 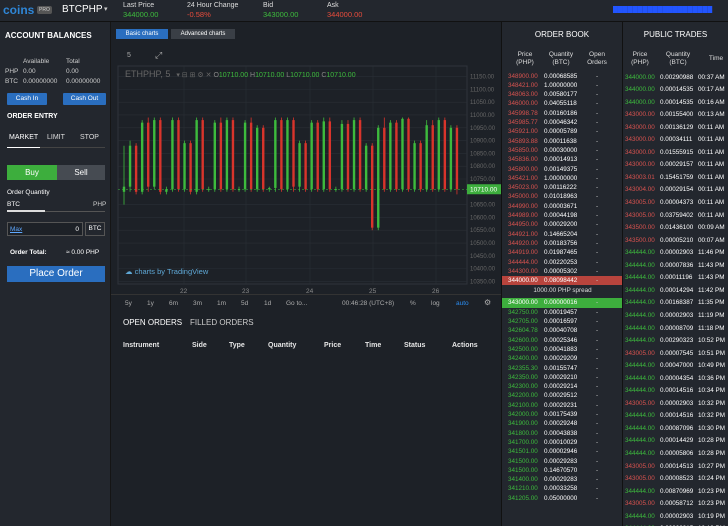 What do you see at coordinates (89, 137) in the screenshot?
I see `tab-stop: STOP` at bounding box center [89, 137].